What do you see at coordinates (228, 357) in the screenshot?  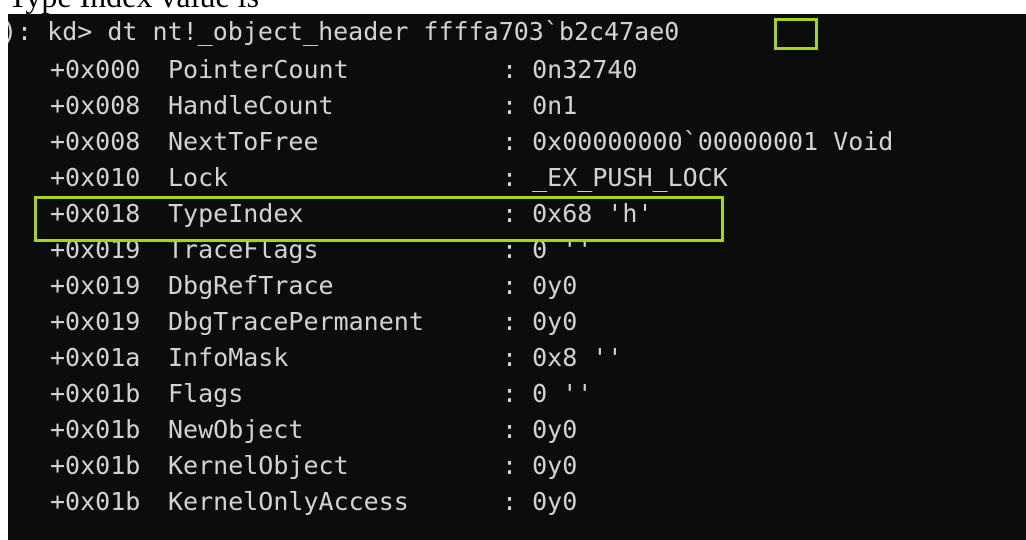 I see `field-name: InfoMask` at bounding box center [228, 357].